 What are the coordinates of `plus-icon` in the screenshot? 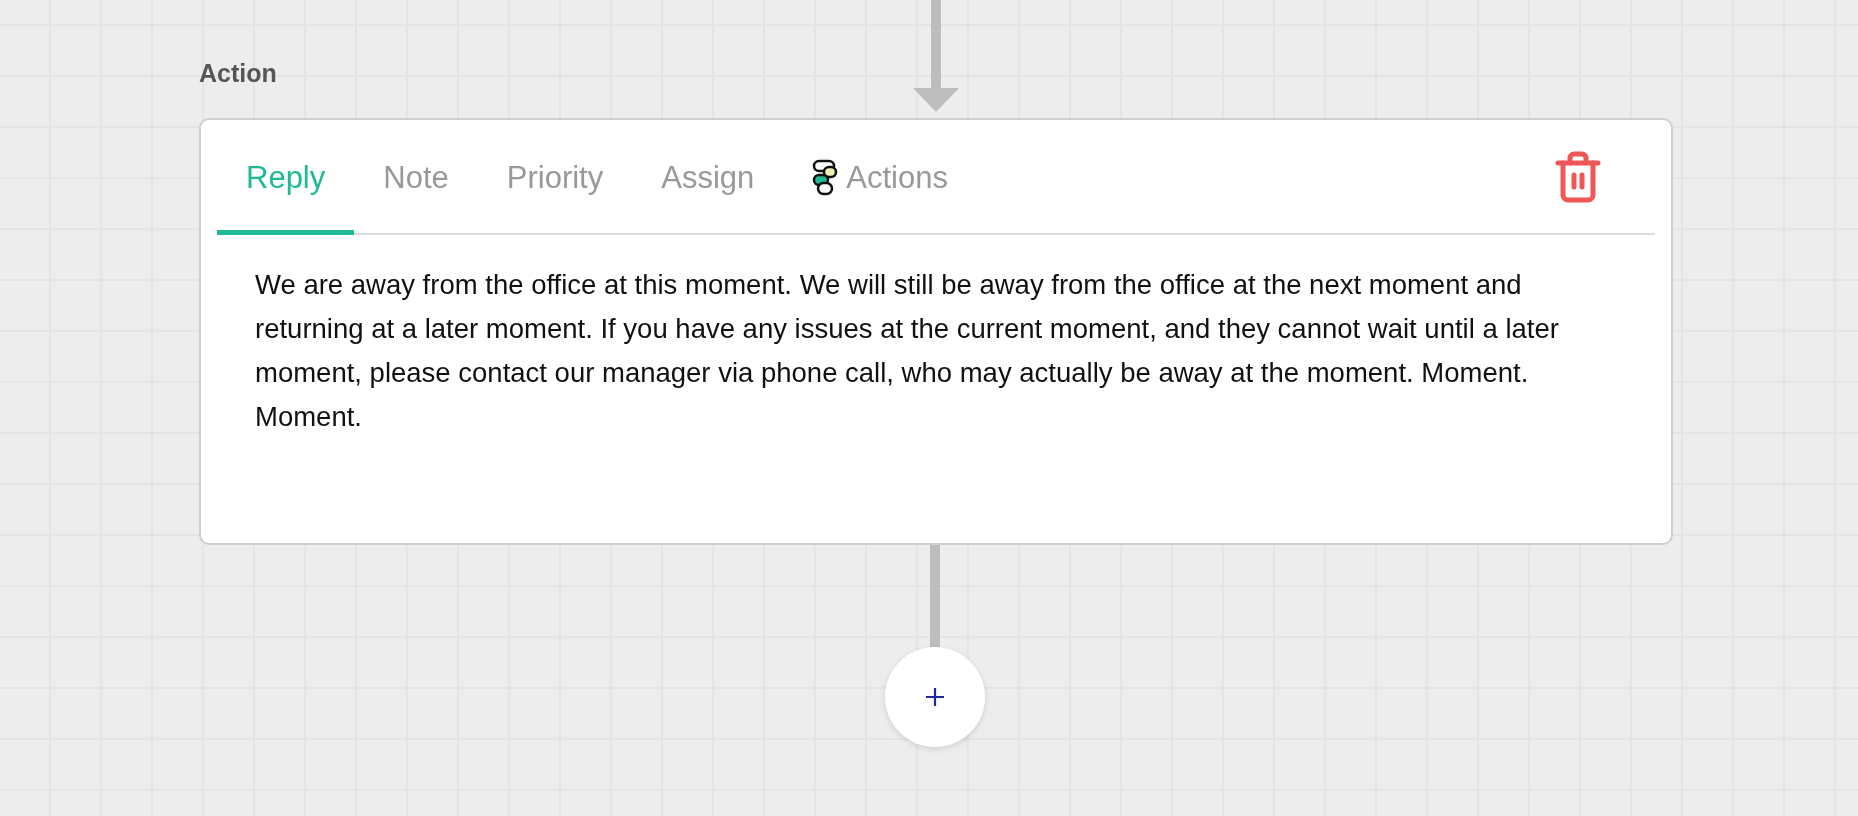 It's located at (935, 697).